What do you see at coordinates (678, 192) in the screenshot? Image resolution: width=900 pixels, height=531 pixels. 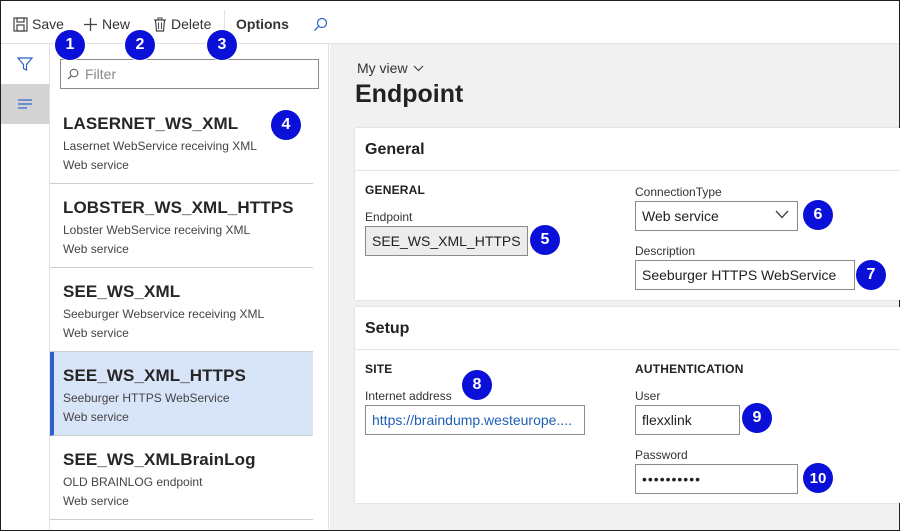 I see `connection-type-label: ConnectionType` at bounding box center [678, 192].